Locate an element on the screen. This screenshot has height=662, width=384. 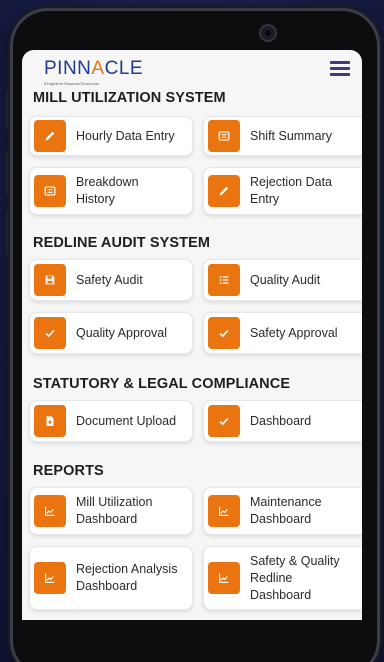
file-upload-icon is located at coordinates (50, 421).